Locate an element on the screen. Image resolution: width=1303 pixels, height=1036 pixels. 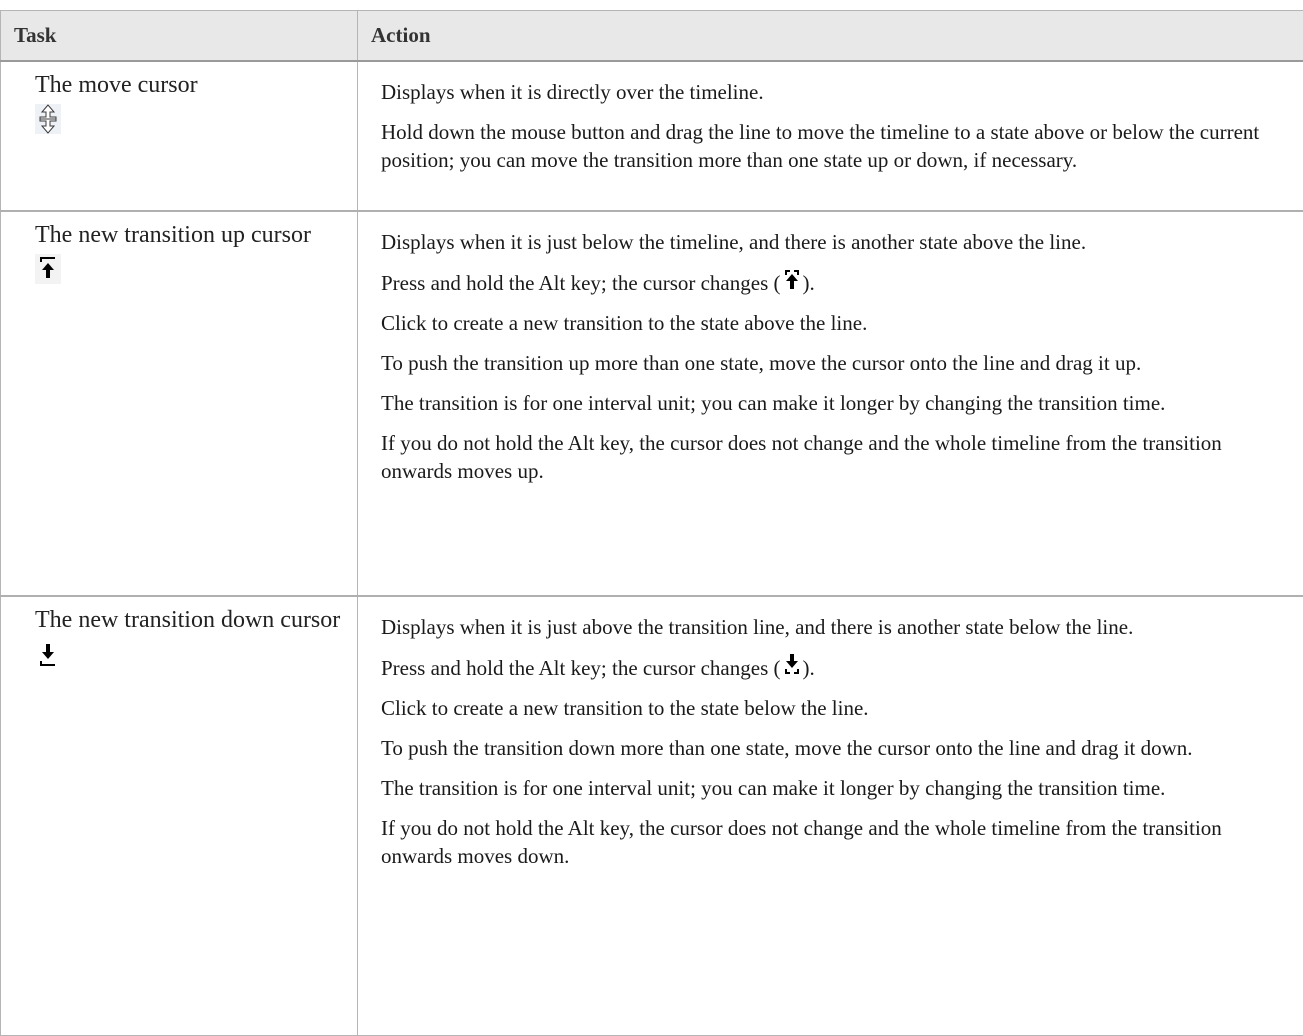
header-task: Task is located at coordinates (179, 36).